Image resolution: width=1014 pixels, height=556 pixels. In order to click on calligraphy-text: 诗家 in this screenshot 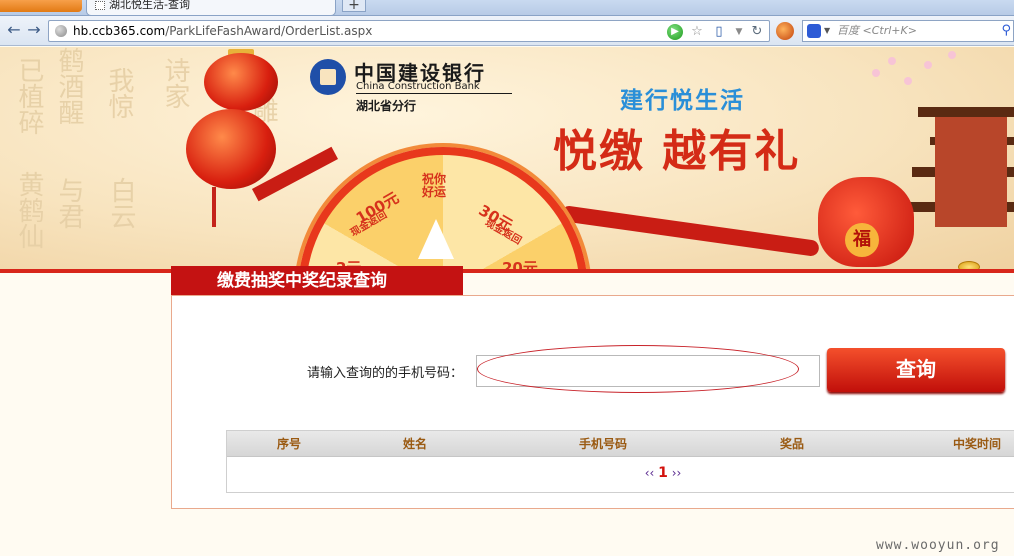, I will do `click(175, 83)`.